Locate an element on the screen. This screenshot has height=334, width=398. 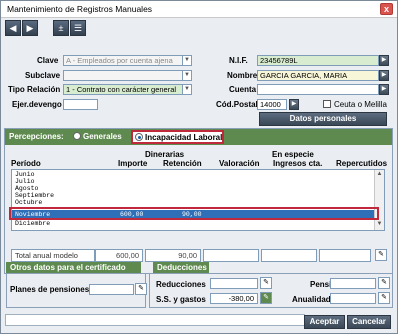
planes-pensiones-edit-icon: ✎ is located at coordinates (141, 289).